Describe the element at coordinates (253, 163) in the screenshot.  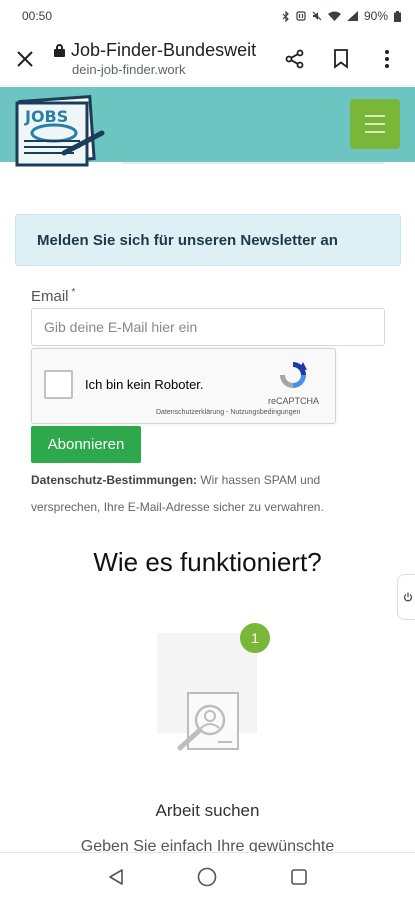
I see `header-divider` at that location.